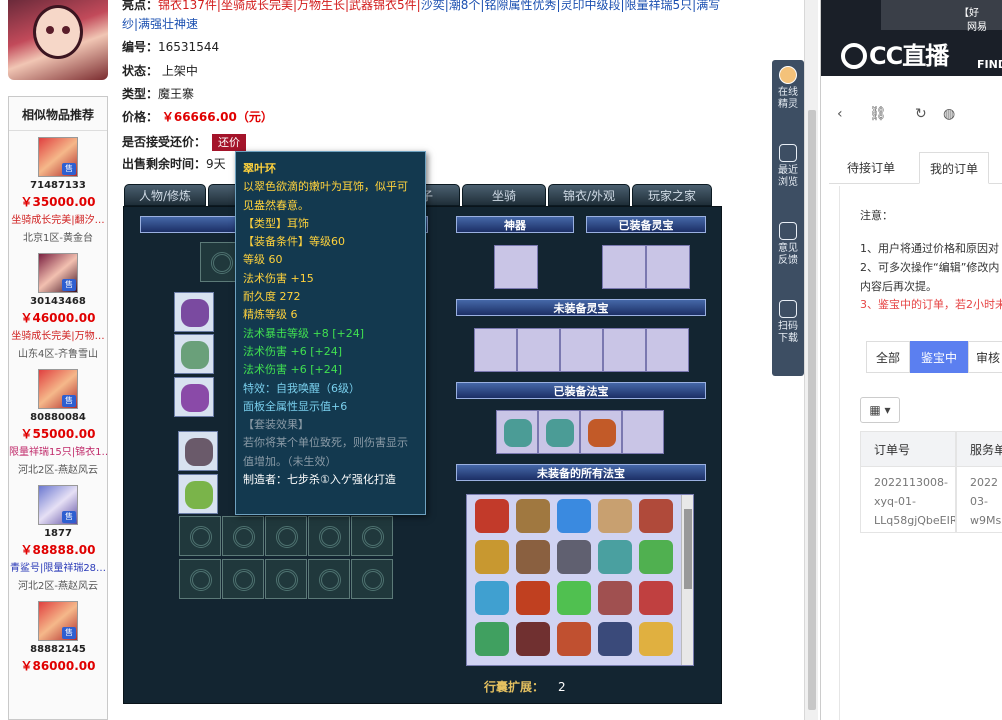 The image size is (1002, 720). I want to click on order-tab: 我的订单, so click(954, 168).